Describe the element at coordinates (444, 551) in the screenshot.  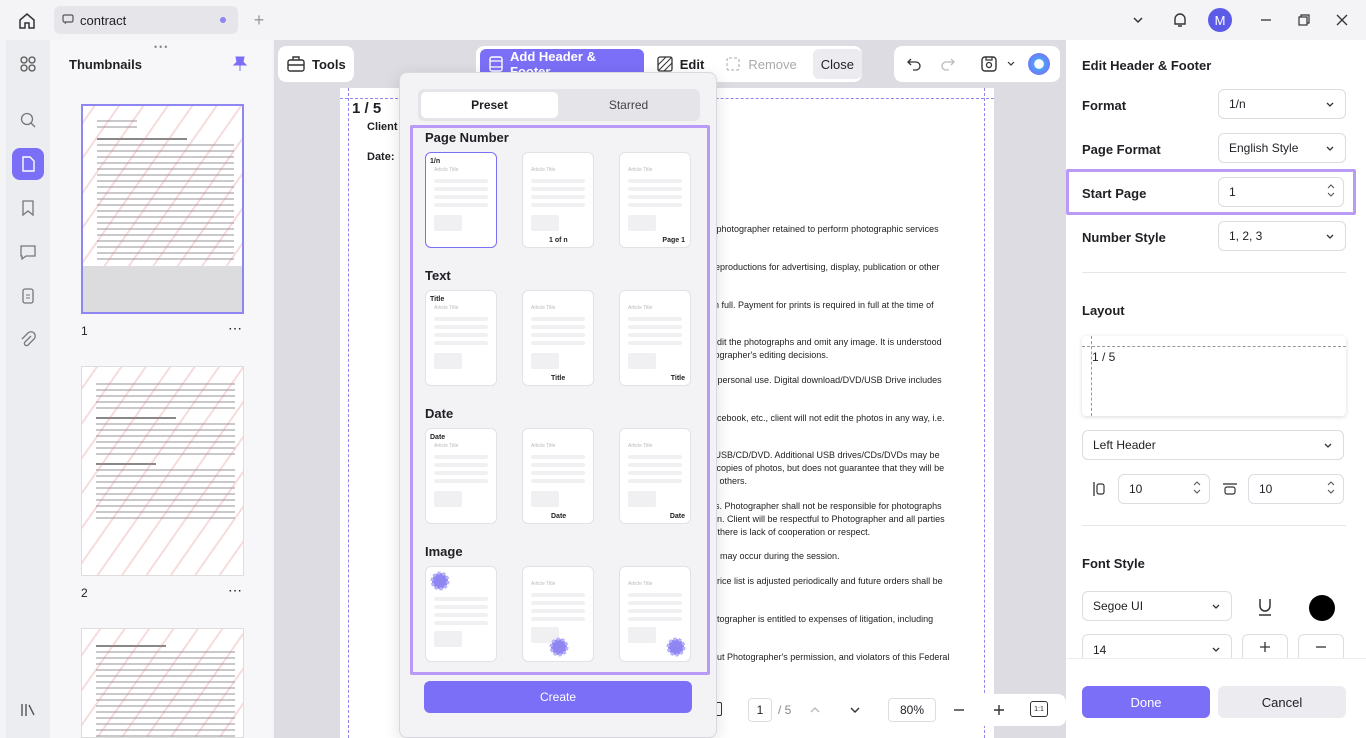
I see `section-title-image: Image` at that location.